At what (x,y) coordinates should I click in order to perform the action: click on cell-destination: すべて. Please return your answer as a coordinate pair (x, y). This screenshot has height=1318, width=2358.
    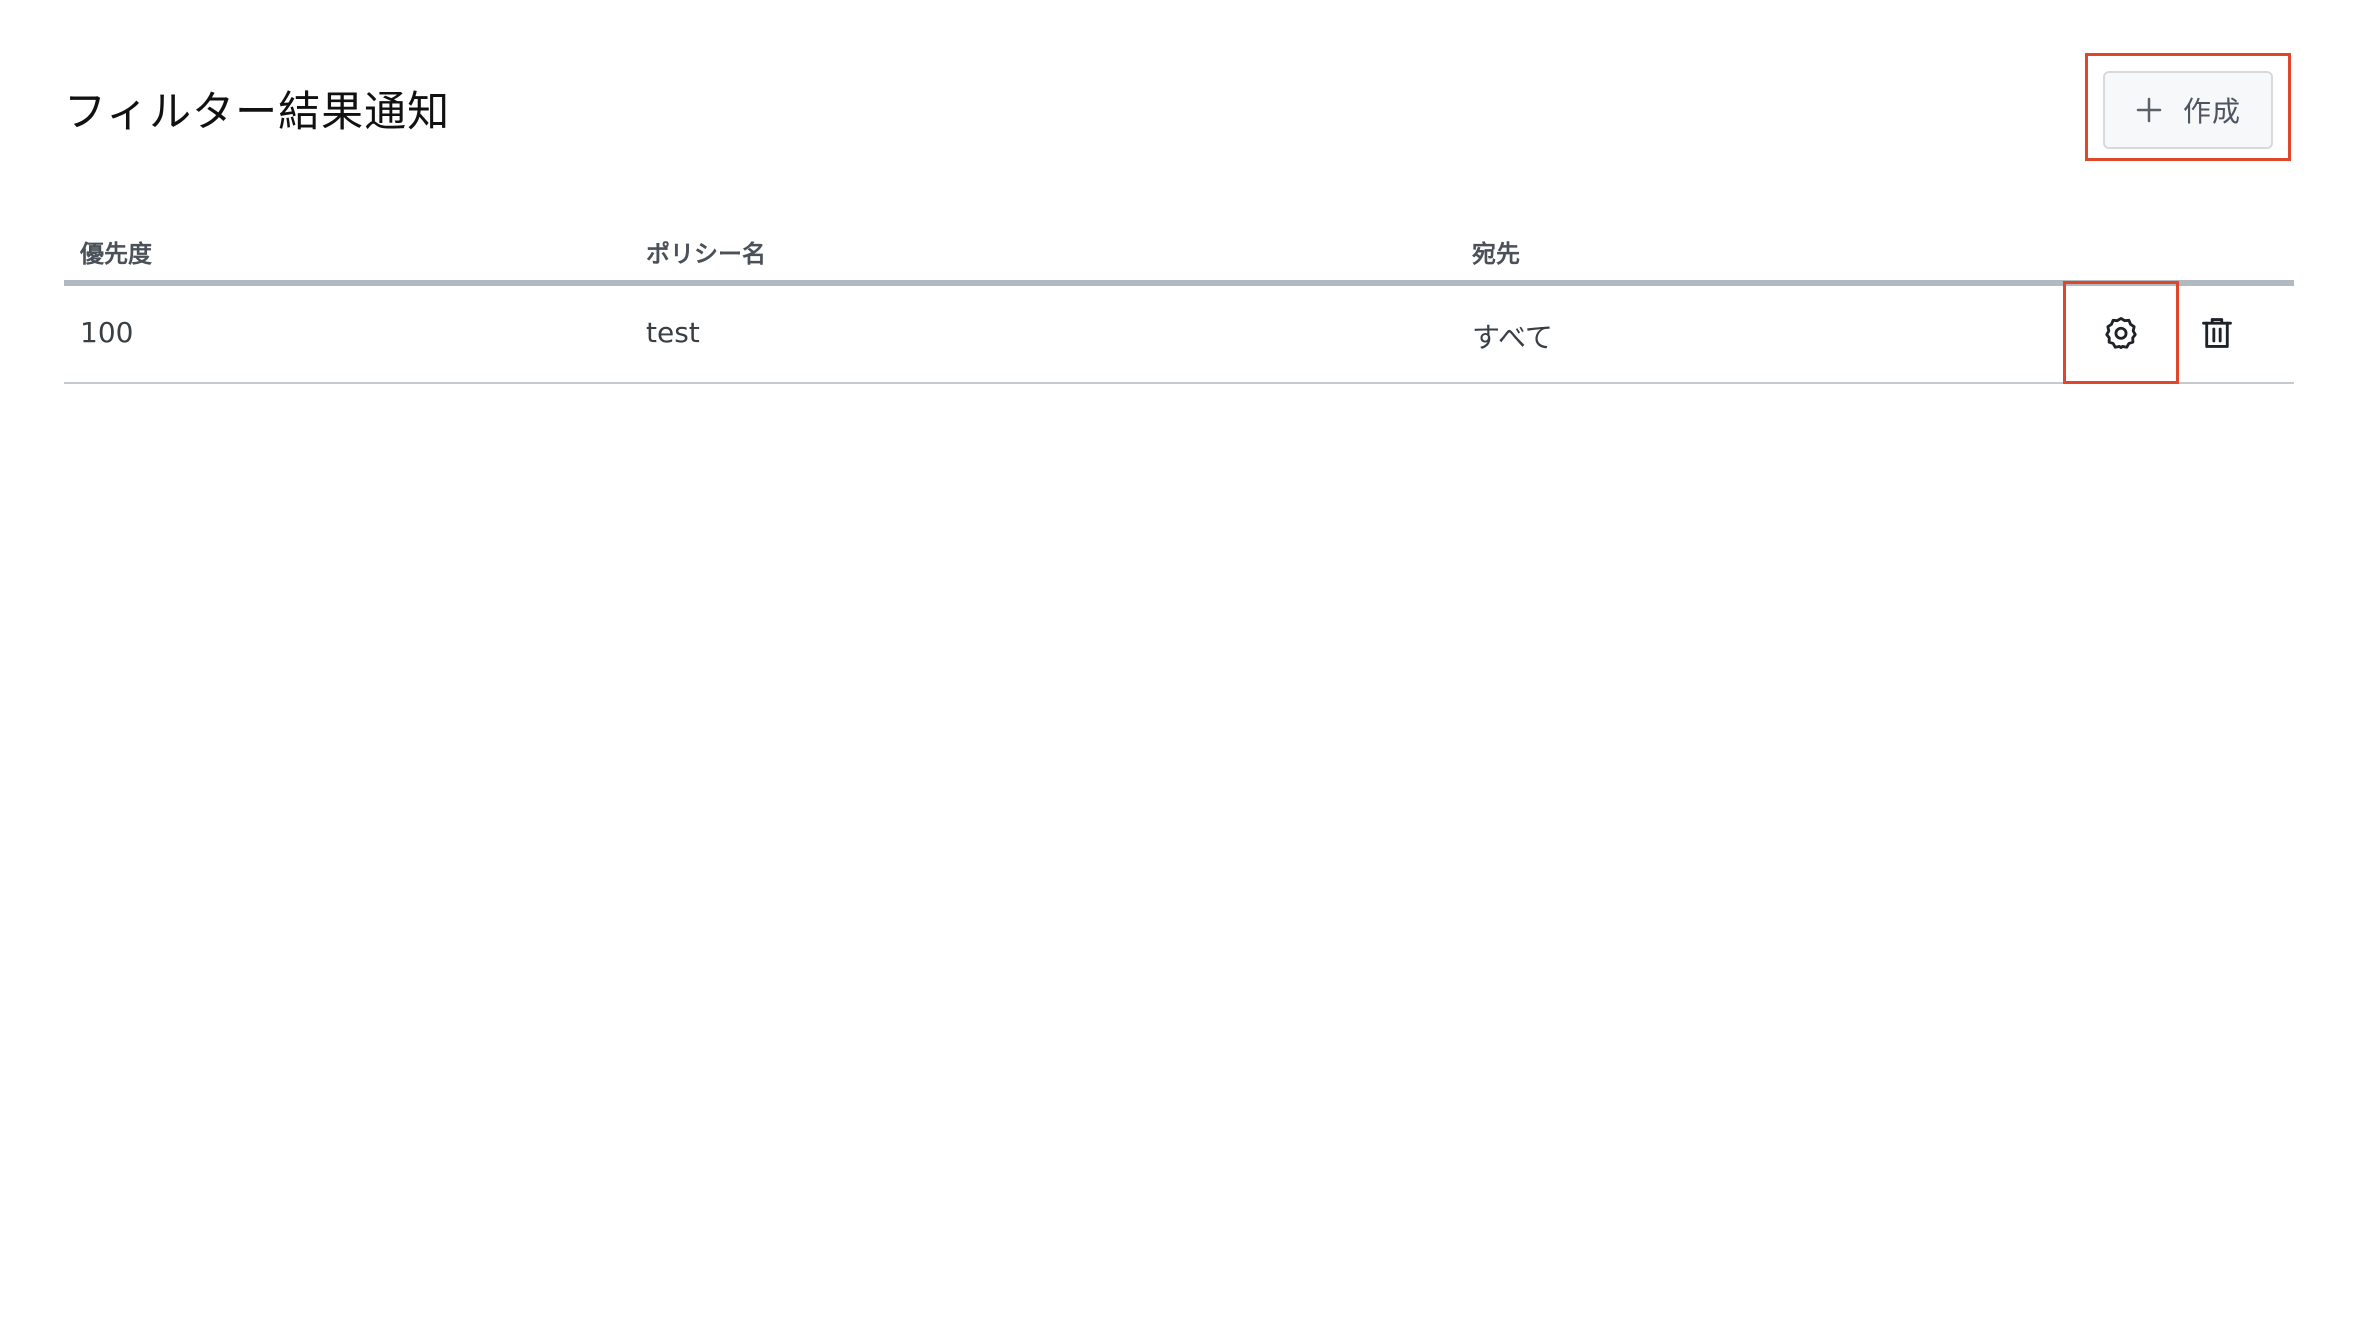
    Looking at the image, I should click on (1512, 337).